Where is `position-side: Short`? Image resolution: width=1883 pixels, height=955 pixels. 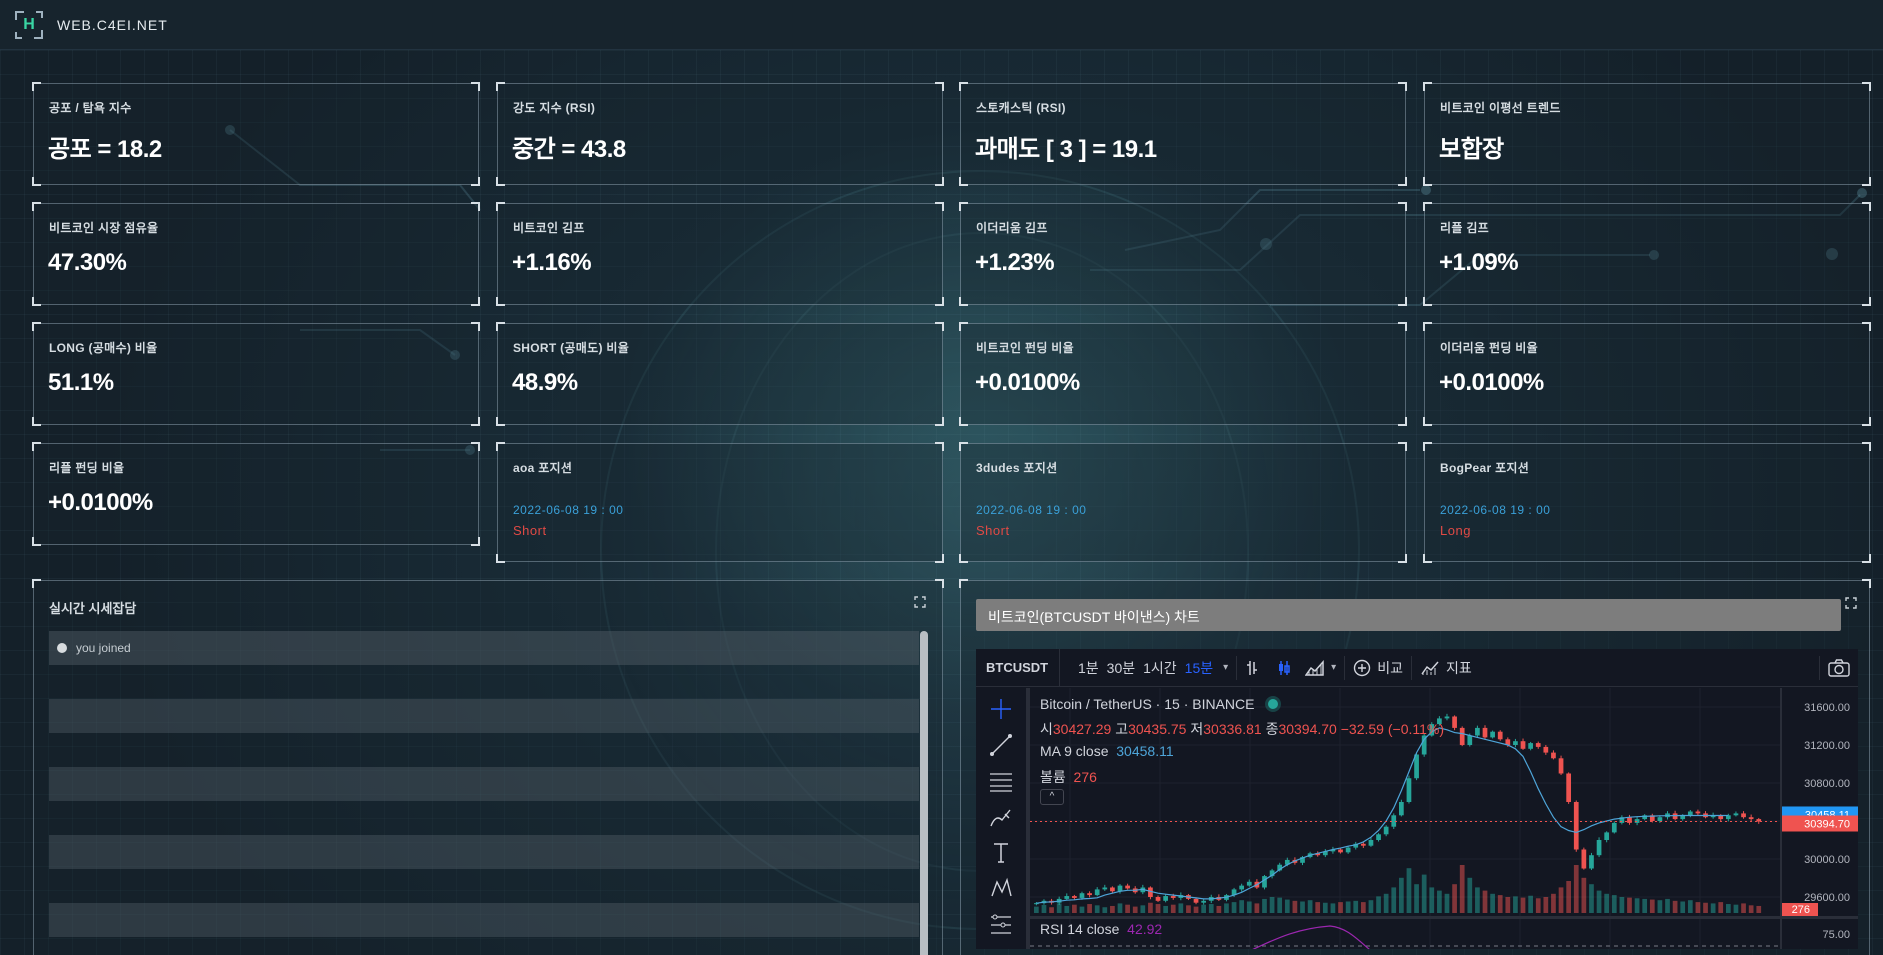 position-side: Short is located at coordinates (993, 530).